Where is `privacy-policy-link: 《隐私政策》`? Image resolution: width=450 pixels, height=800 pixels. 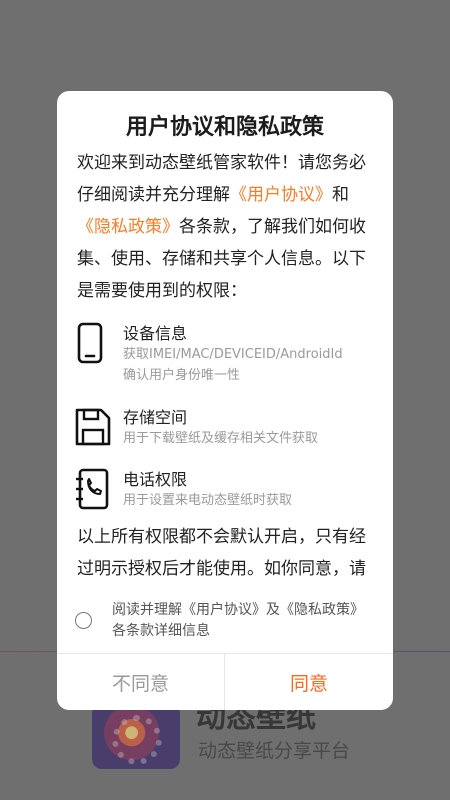
privacy-policy-link: 《隐私政策》 is located at coordinates (128, 227).